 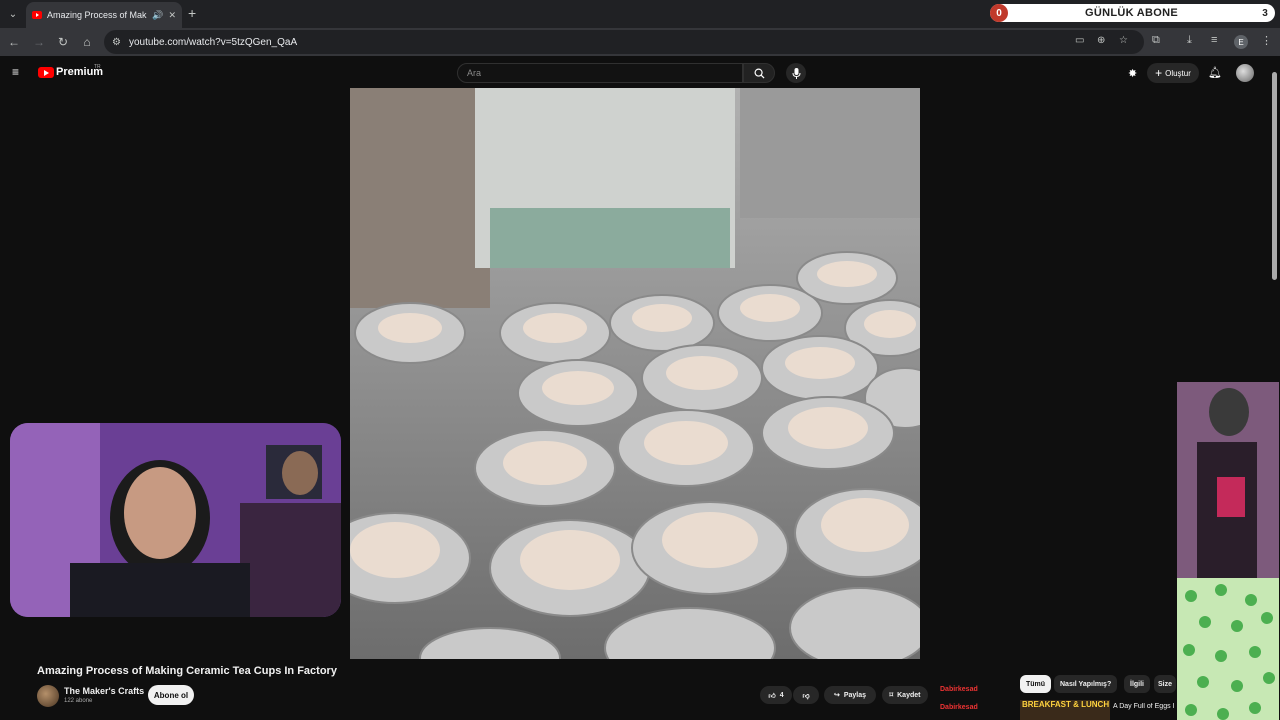 I want to click on account-avatar, so click(x=1245, y=73).